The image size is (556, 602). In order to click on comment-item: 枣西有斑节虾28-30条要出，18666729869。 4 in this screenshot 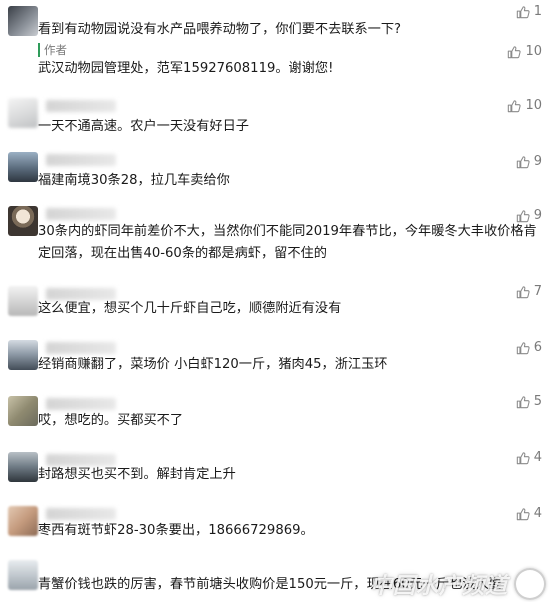, I will do `click(278, 529)`.